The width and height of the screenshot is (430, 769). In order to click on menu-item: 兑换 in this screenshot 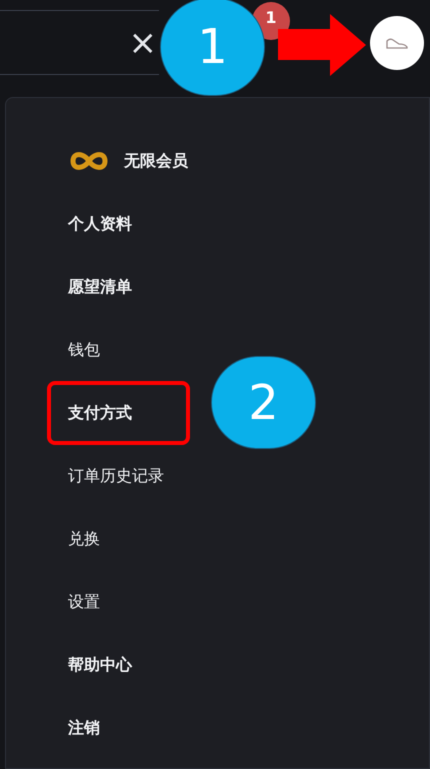, I will do `click(84, 538)`.